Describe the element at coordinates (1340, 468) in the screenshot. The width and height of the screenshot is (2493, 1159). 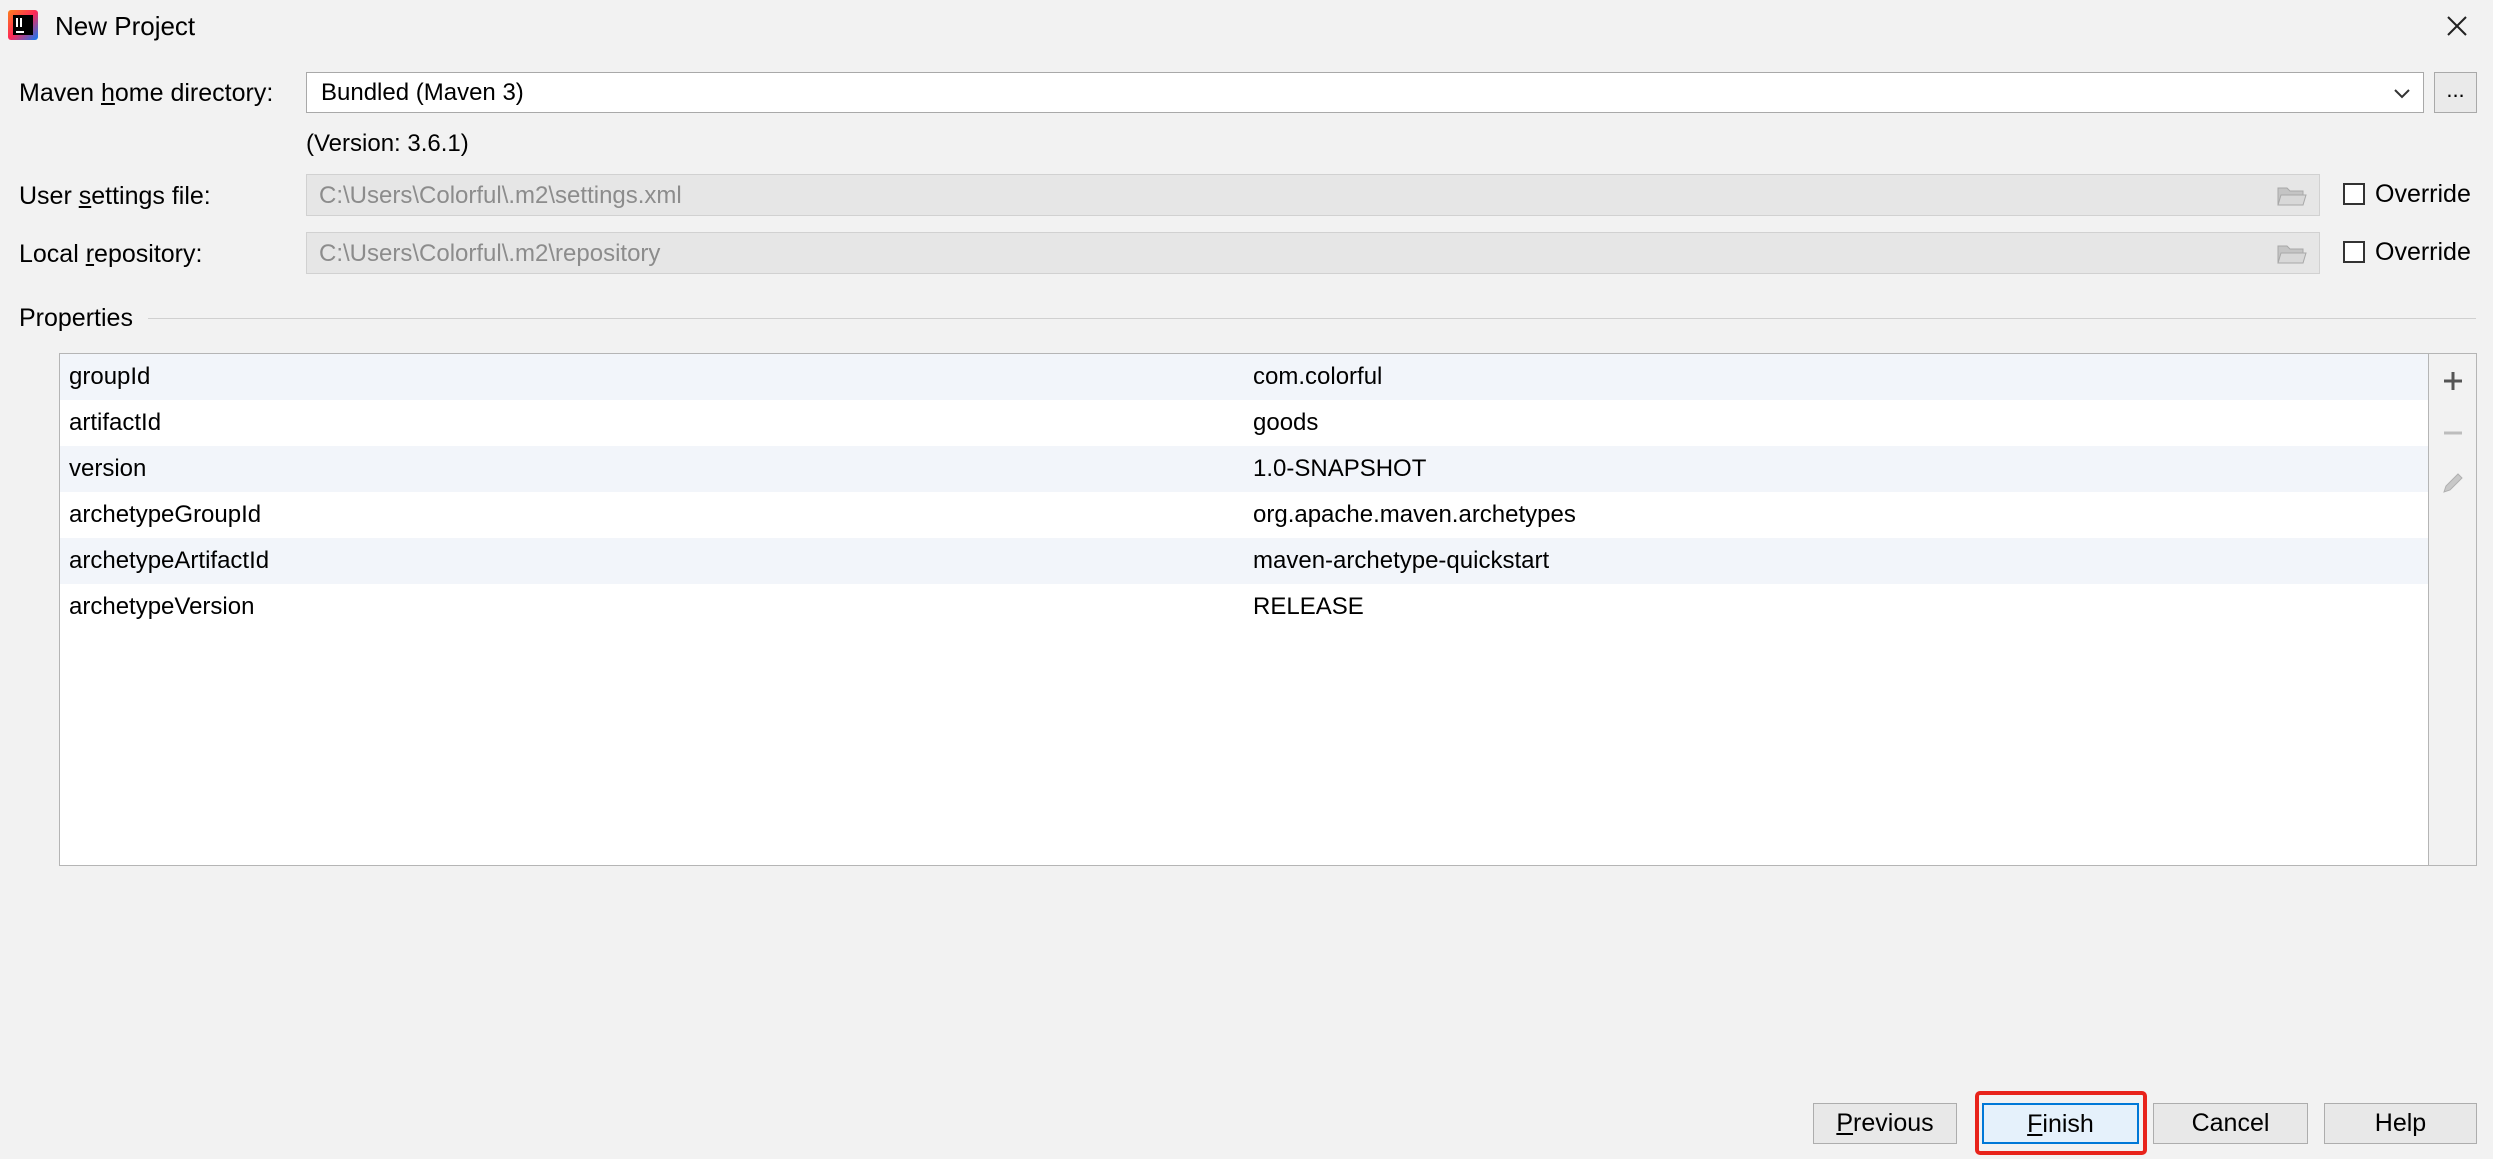
I see `property-value: 1.0-SNAPSHOT` at that location.